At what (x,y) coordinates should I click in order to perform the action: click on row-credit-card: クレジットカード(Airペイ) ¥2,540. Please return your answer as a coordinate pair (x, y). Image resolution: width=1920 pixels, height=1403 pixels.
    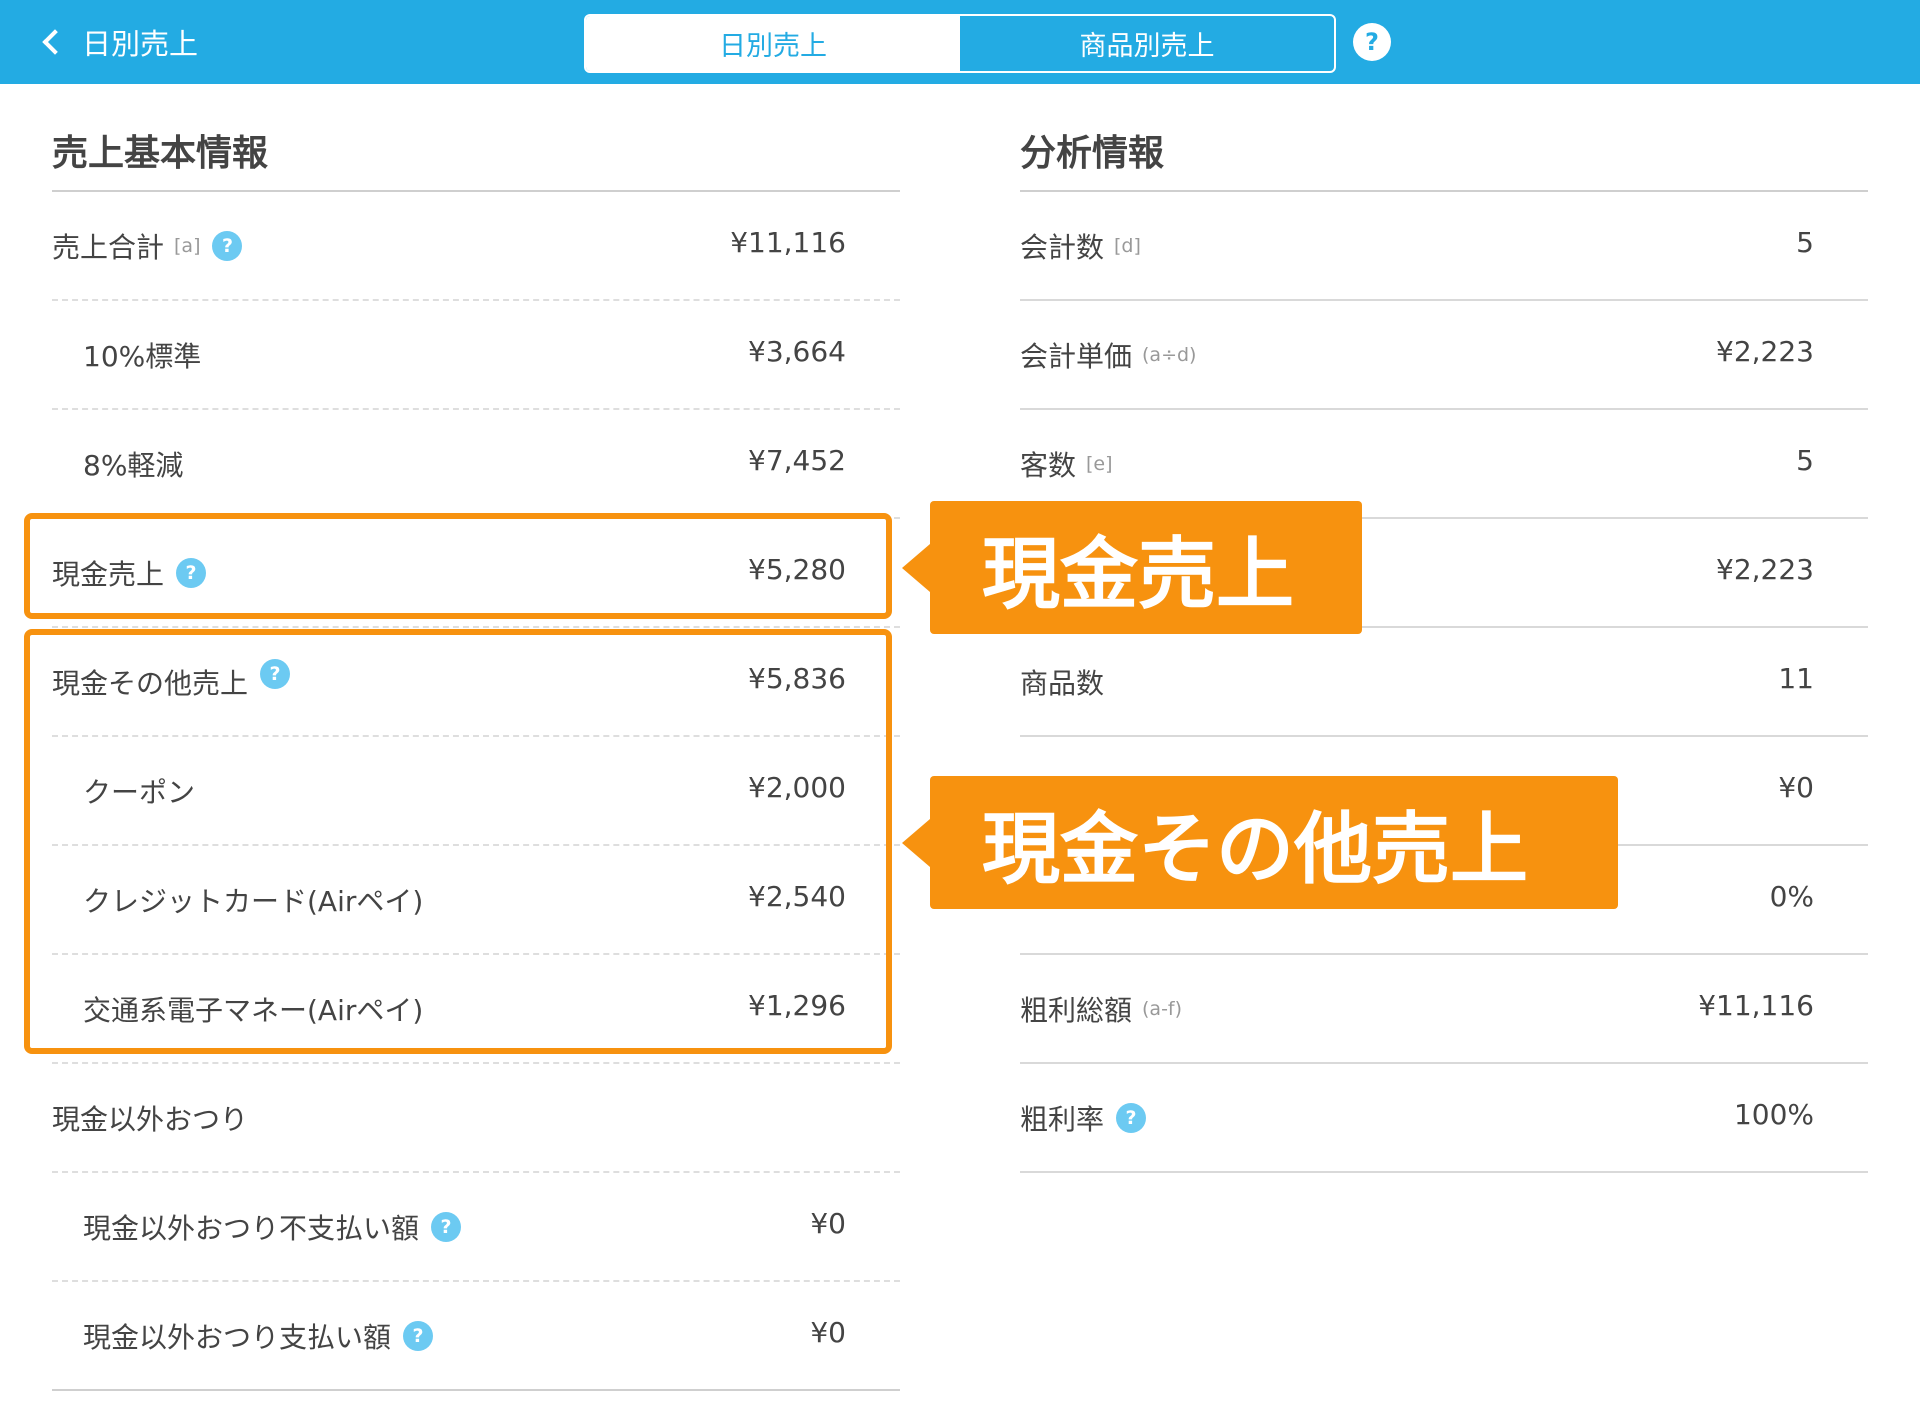
    Looking at the image, I should click on (476, 900).